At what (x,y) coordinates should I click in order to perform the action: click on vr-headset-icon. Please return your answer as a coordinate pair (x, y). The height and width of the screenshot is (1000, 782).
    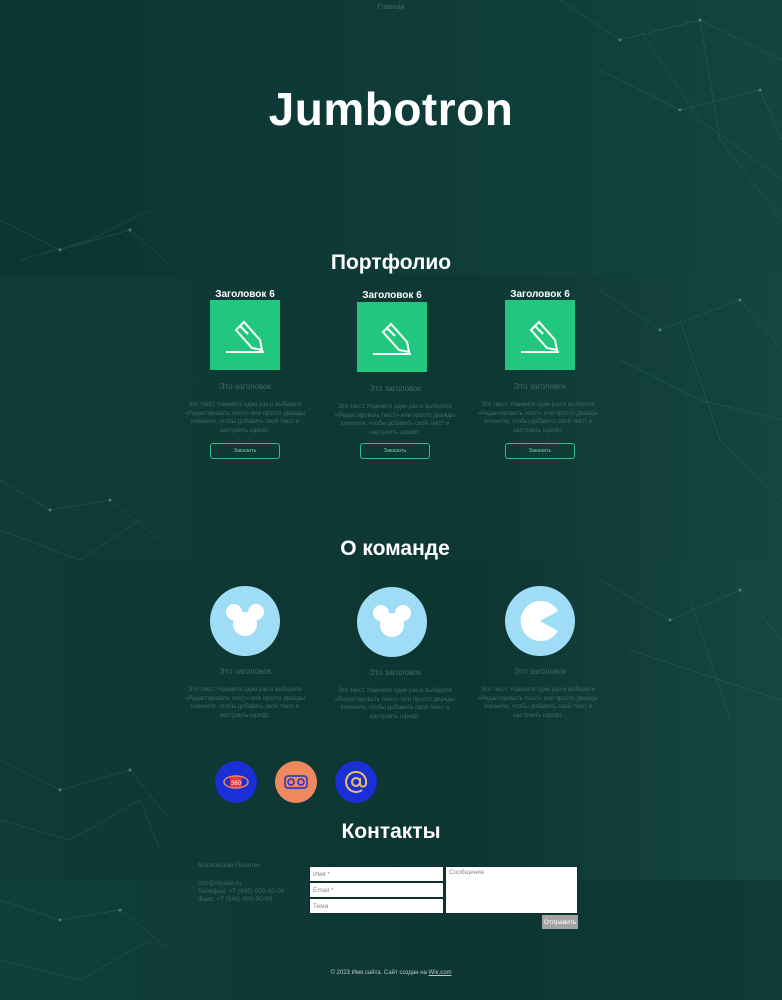
    Looking at the image, I should click on (296, 782).